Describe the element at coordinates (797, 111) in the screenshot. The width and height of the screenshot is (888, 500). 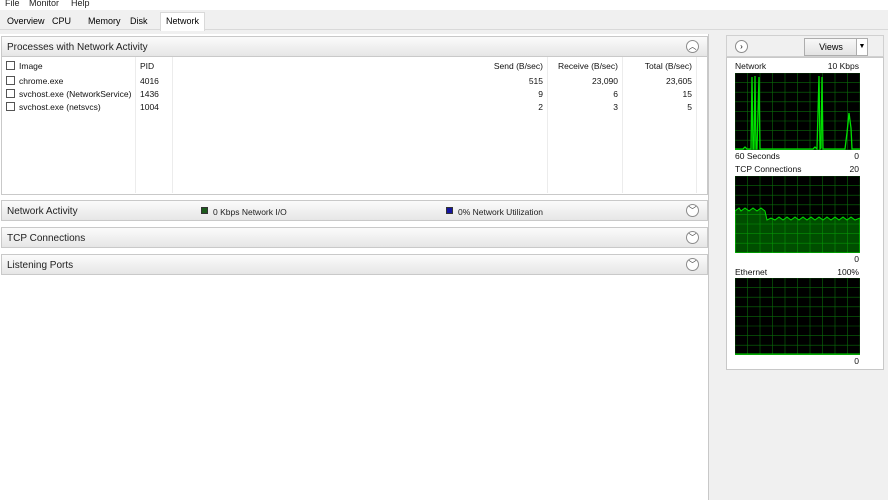
I see `network-graph` at that location.